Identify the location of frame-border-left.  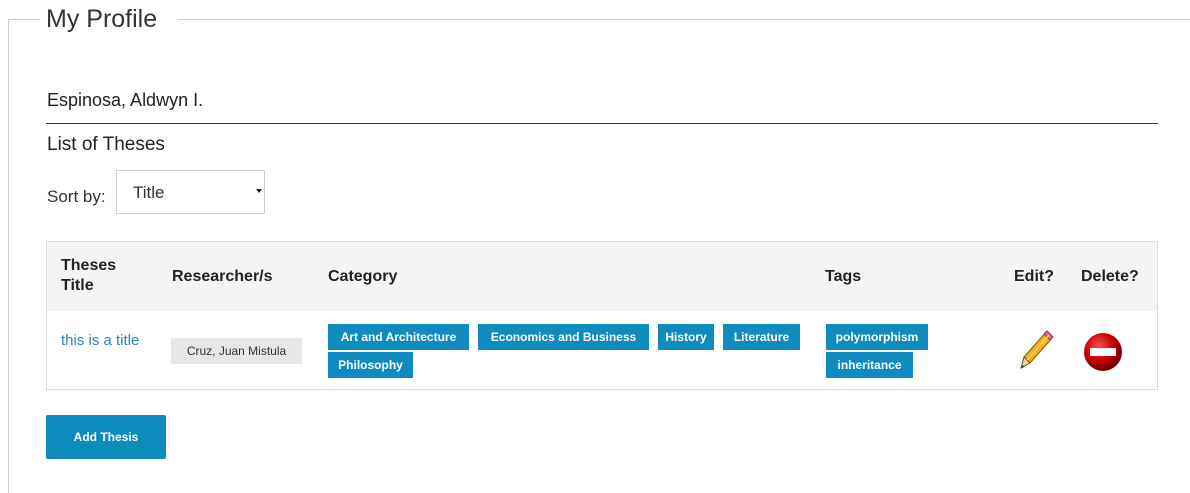
(8, 256).